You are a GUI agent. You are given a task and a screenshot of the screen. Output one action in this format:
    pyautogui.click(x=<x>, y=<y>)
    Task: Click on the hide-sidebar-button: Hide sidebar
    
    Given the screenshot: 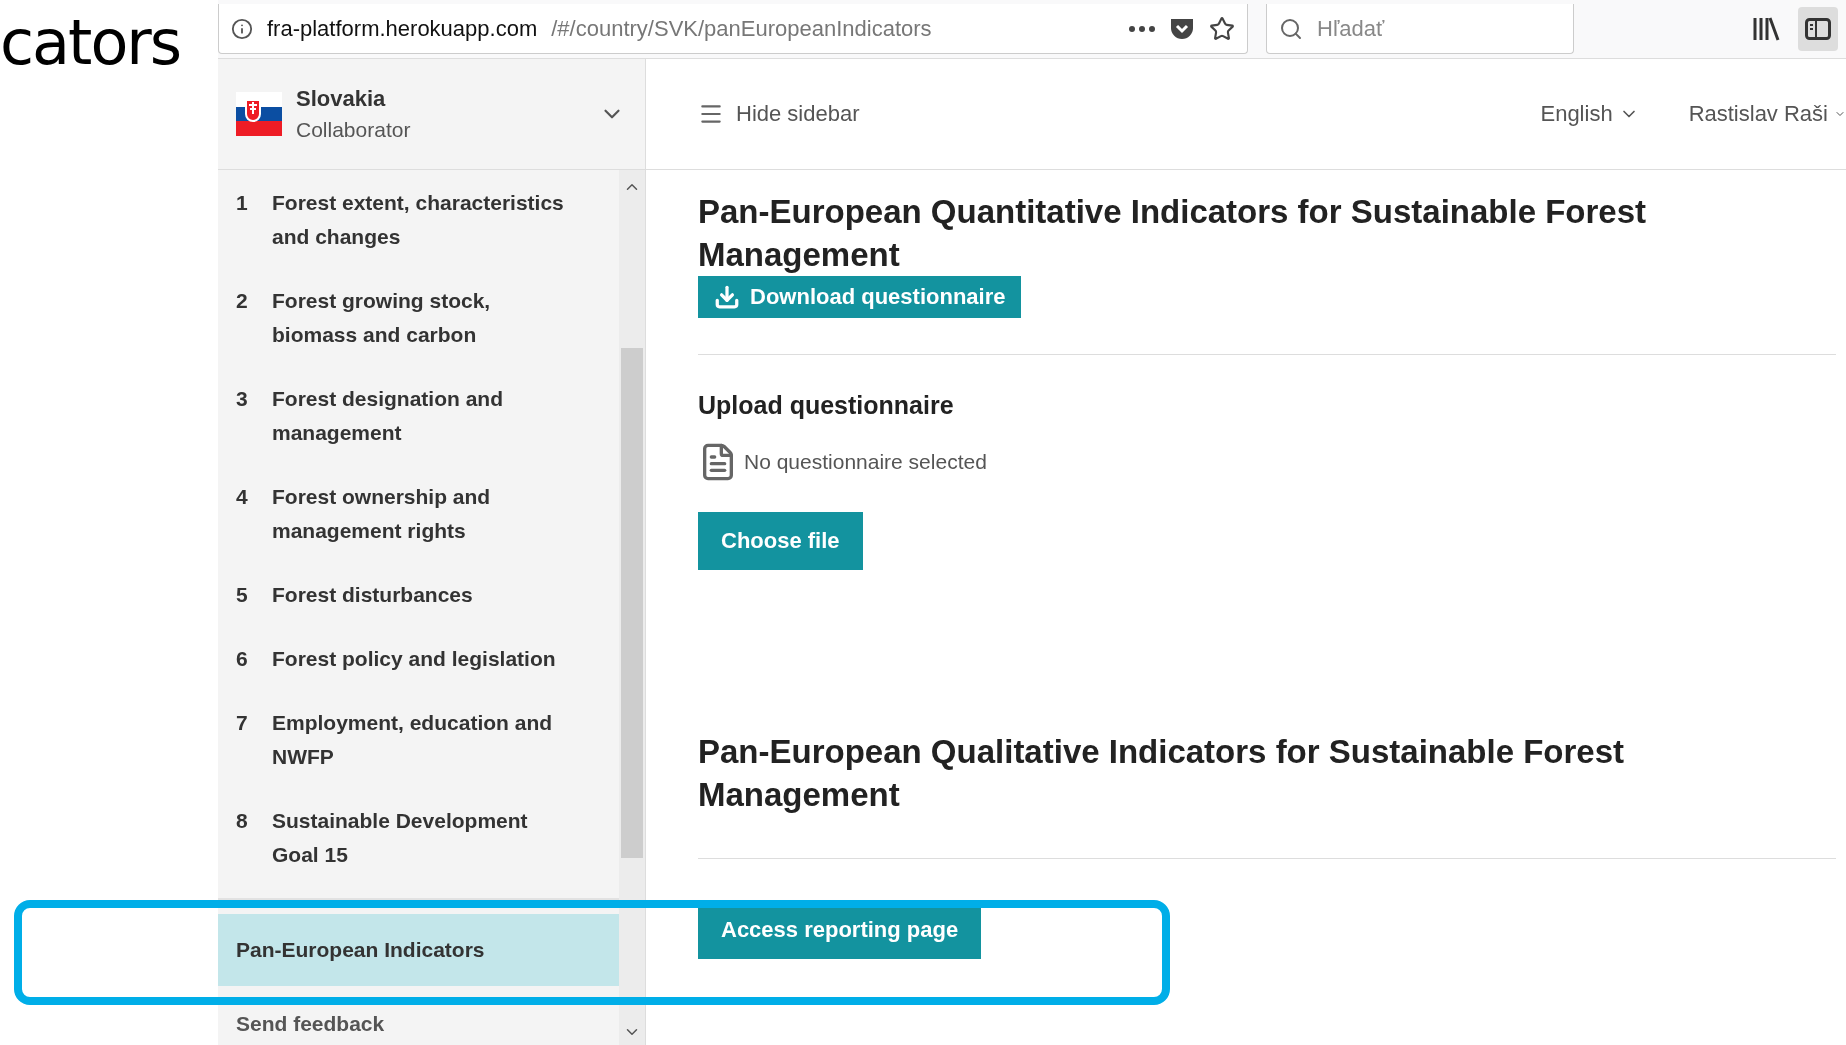 What is the action you would take?
    pyautogui.click(x=779, y=114)
    